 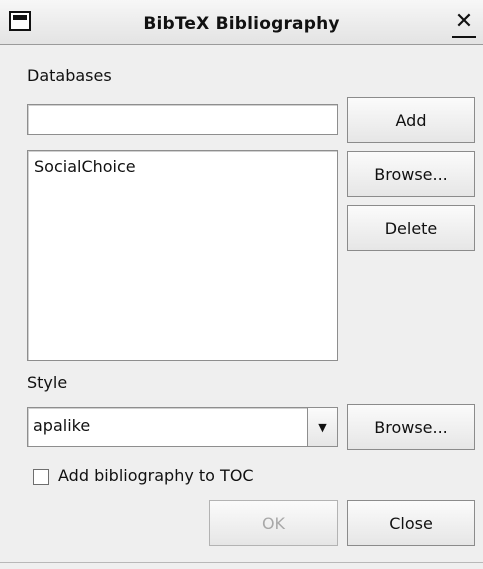 I want to click on chevron-down-icon: ▼, so click(x=322, y=427).